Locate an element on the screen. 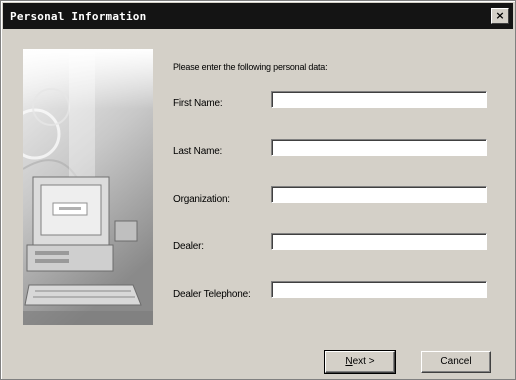 The height and width of the screenshot is (380, 516). close-icon: × is located at coordinates (500, 16).